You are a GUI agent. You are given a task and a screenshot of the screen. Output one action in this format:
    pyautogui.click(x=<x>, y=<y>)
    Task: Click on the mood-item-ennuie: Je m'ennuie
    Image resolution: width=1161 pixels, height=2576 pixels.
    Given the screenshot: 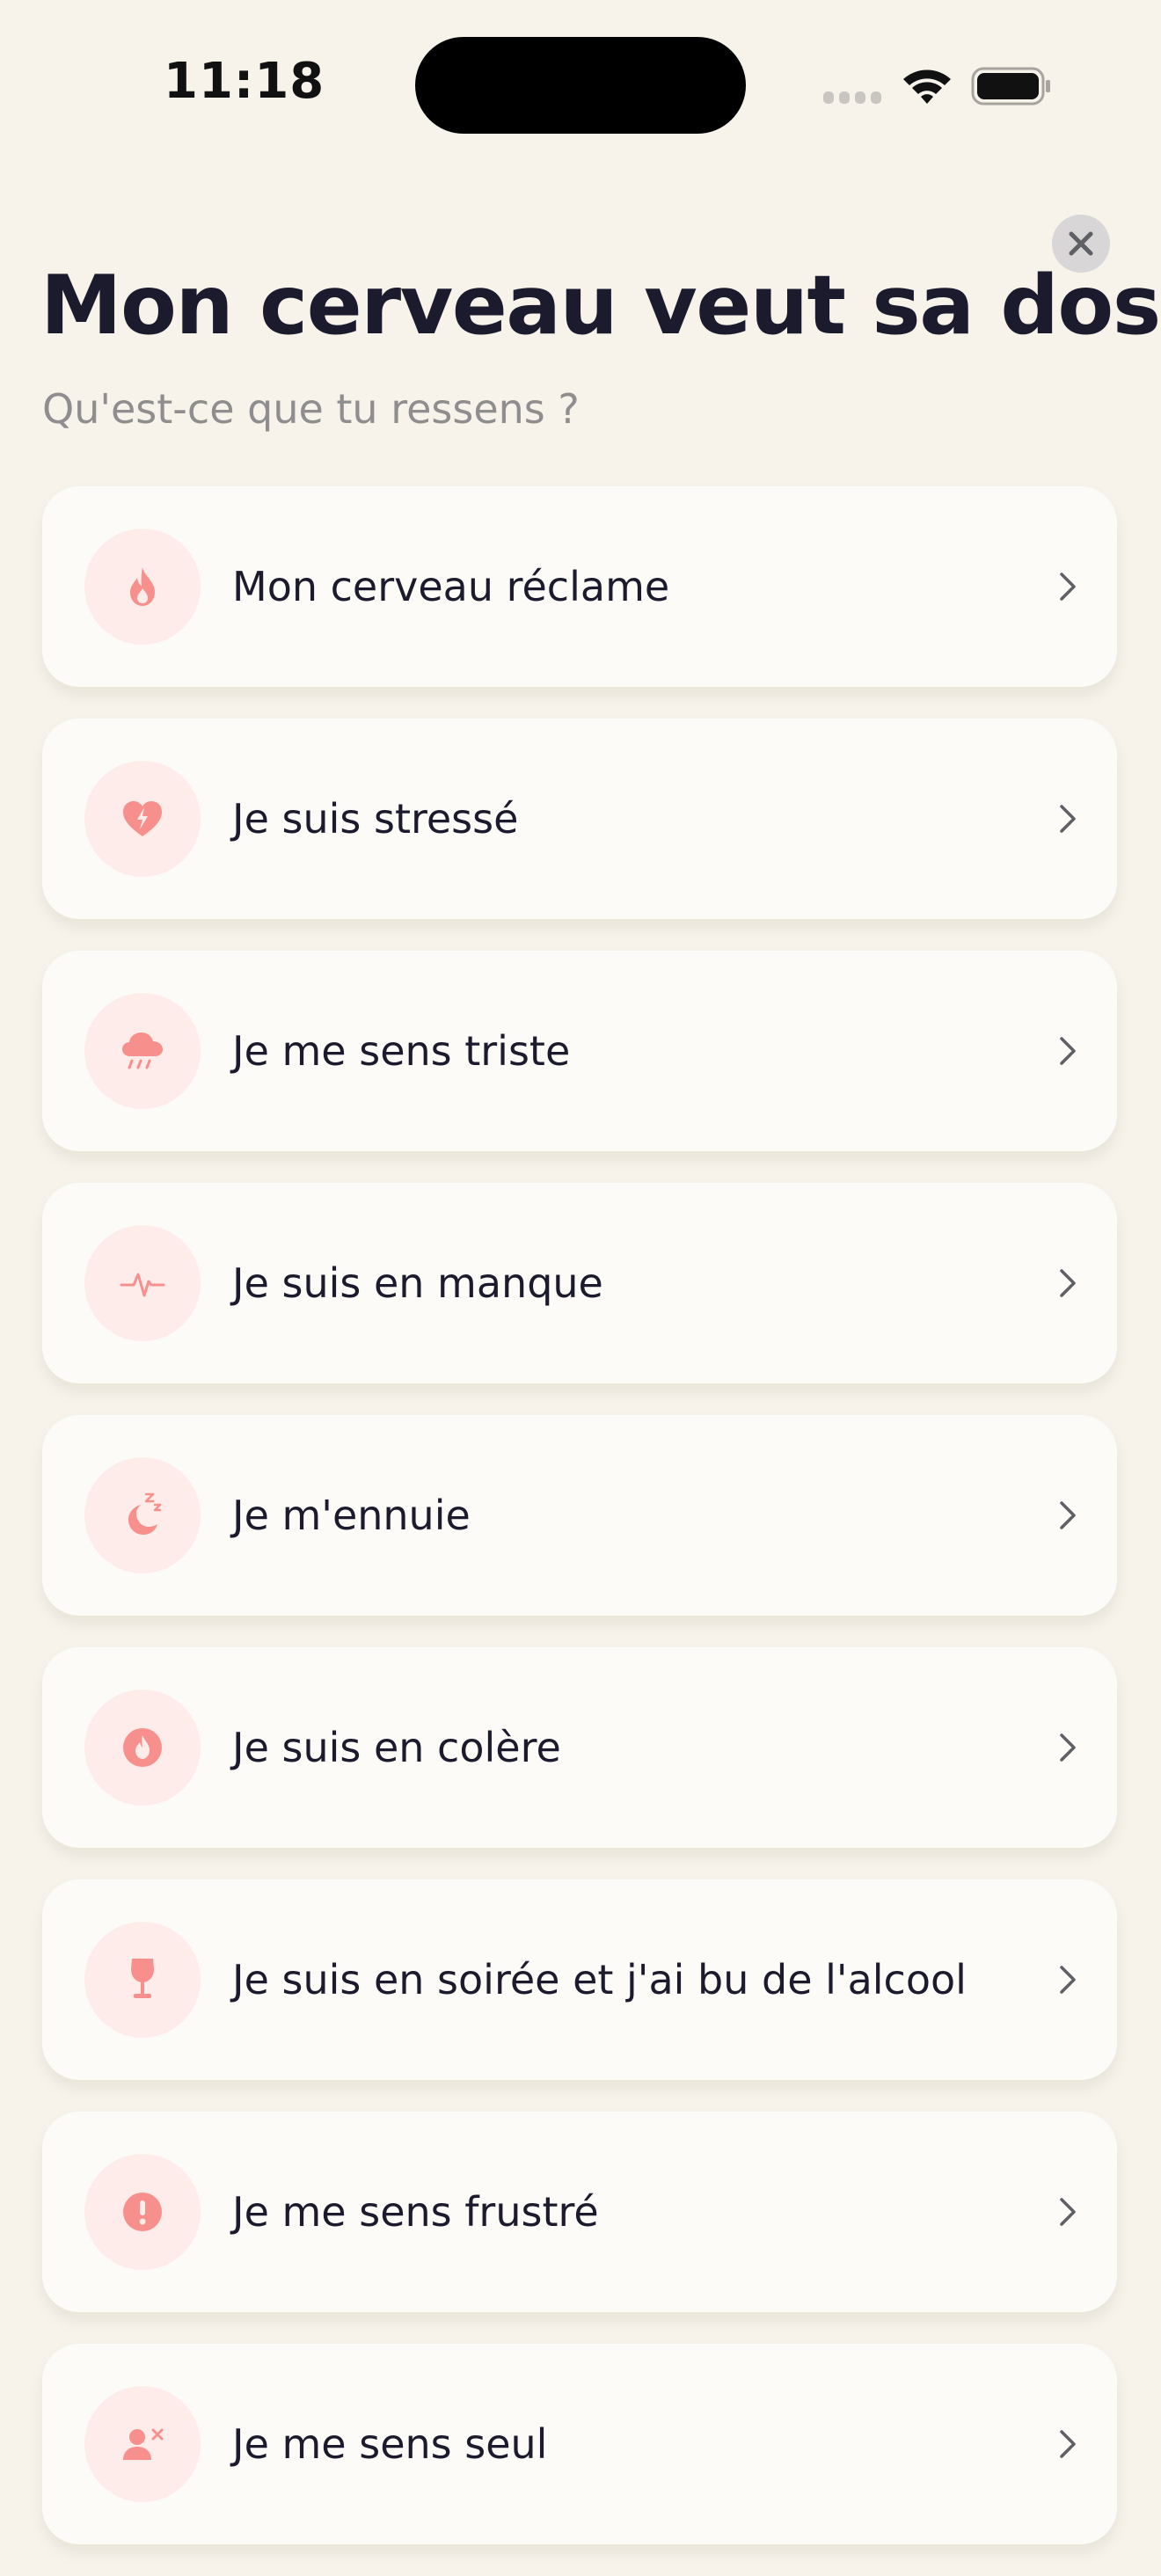 What is the action you would take?
    pyautogui.click(x=579, y=1515)
    